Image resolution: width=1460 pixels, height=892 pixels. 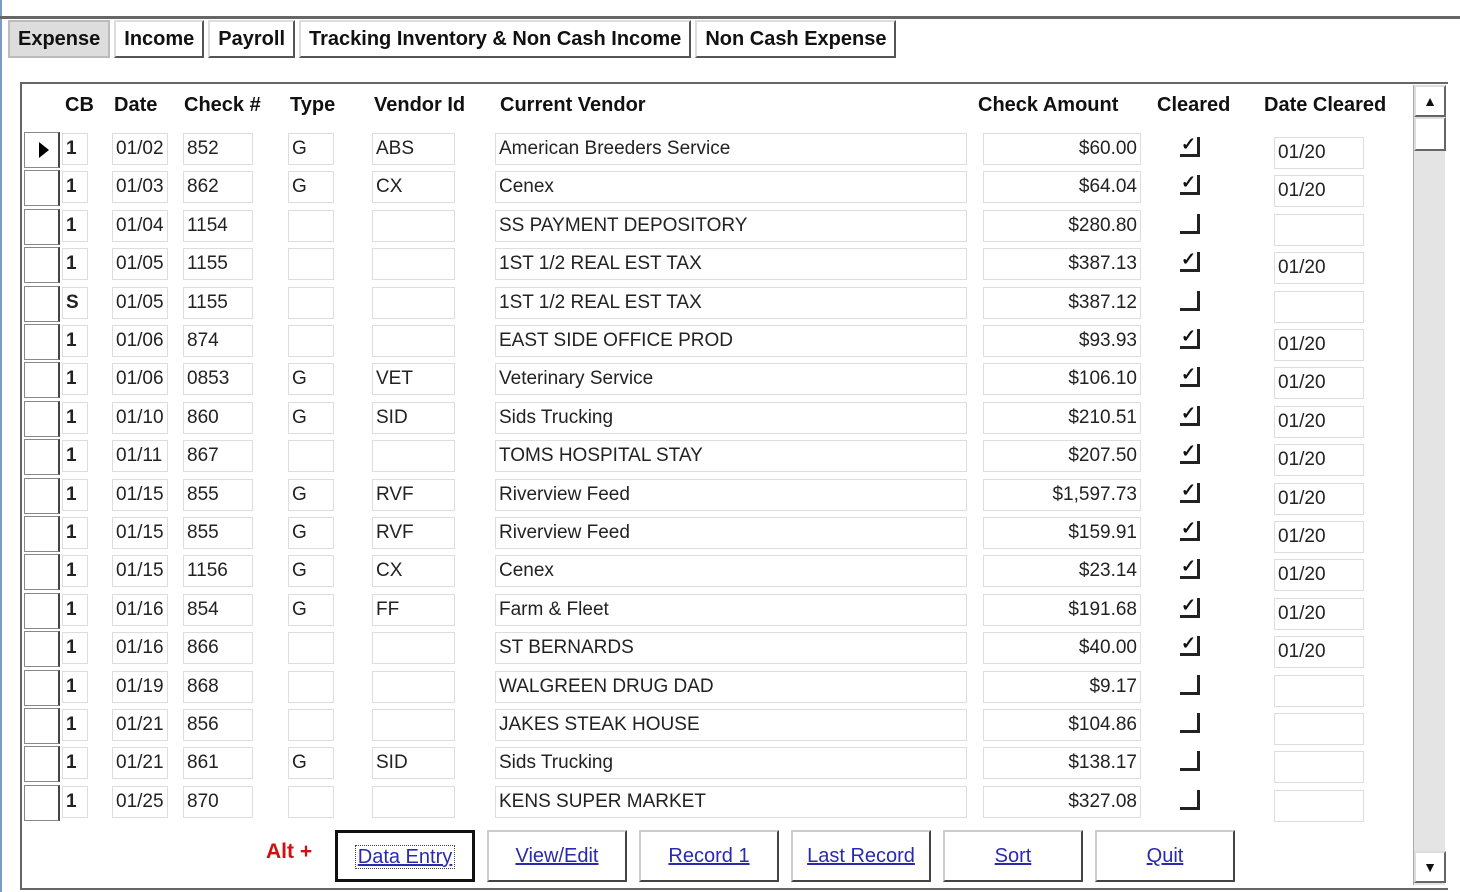 What do you see at coordinates (1062, 456) in the screenshot?
I see `amount-field: $207.50` at bounding box center [1062, 456].